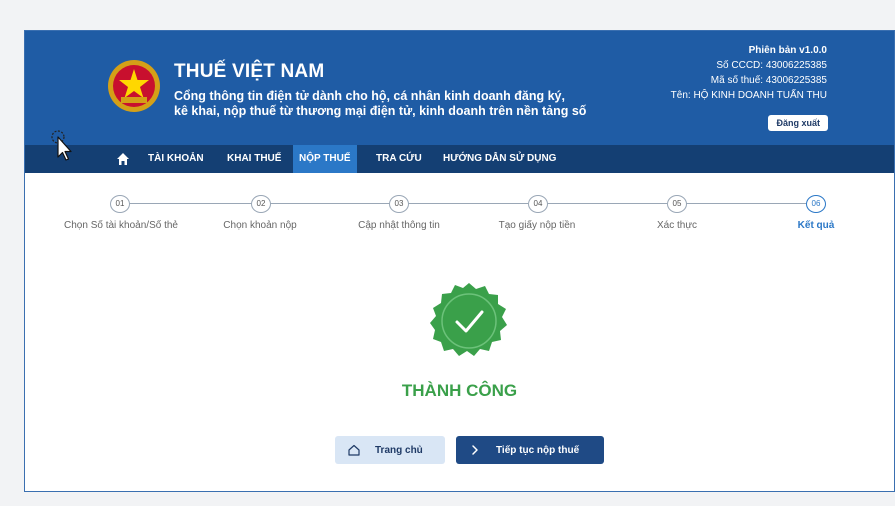 Image resolution: width=895 pixels, height=506 pixels. Describe the element at coordinates (399, 159) in the screenshot. I see `nav-tab-tra-cuu: TRA CỨU` at that location.